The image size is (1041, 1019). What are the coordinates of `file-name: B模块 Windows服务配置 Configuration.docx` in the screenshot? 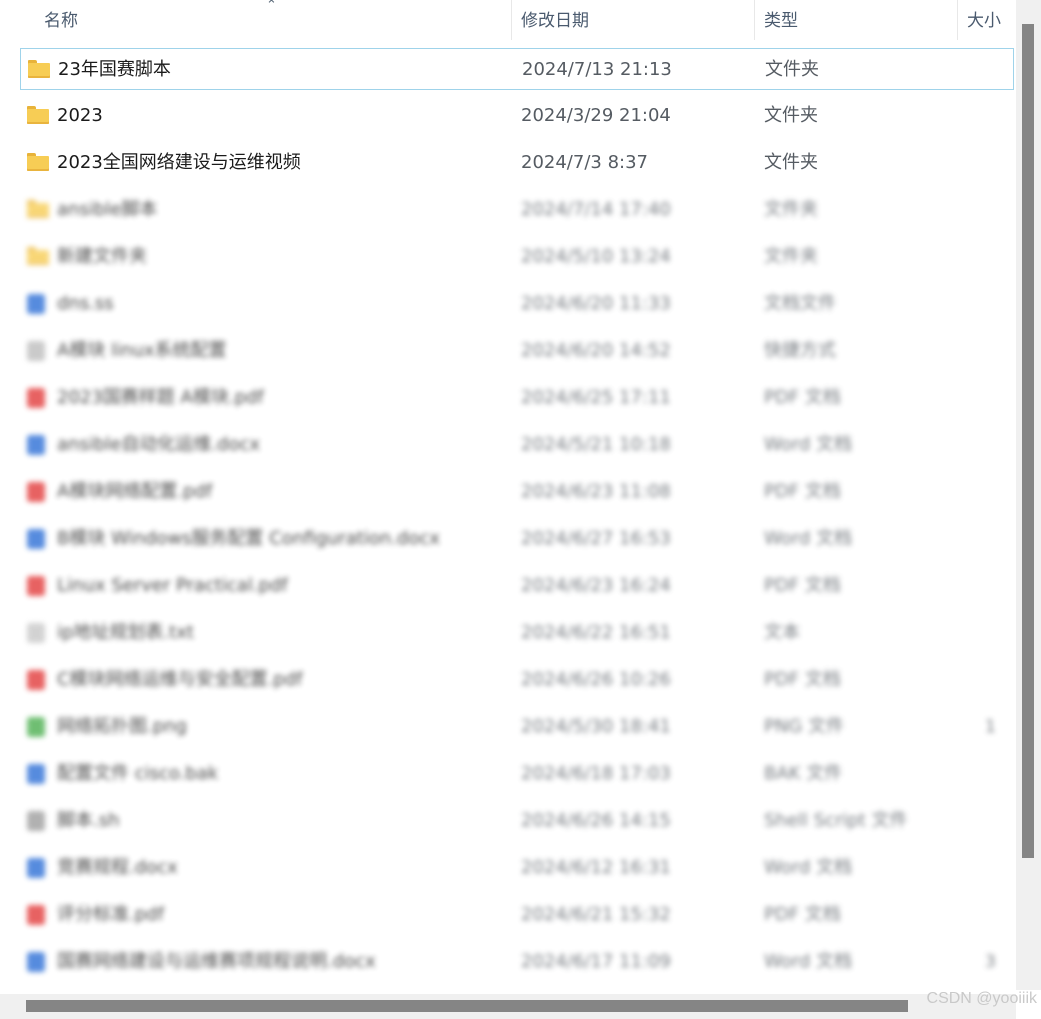 It's located at (248, 538).